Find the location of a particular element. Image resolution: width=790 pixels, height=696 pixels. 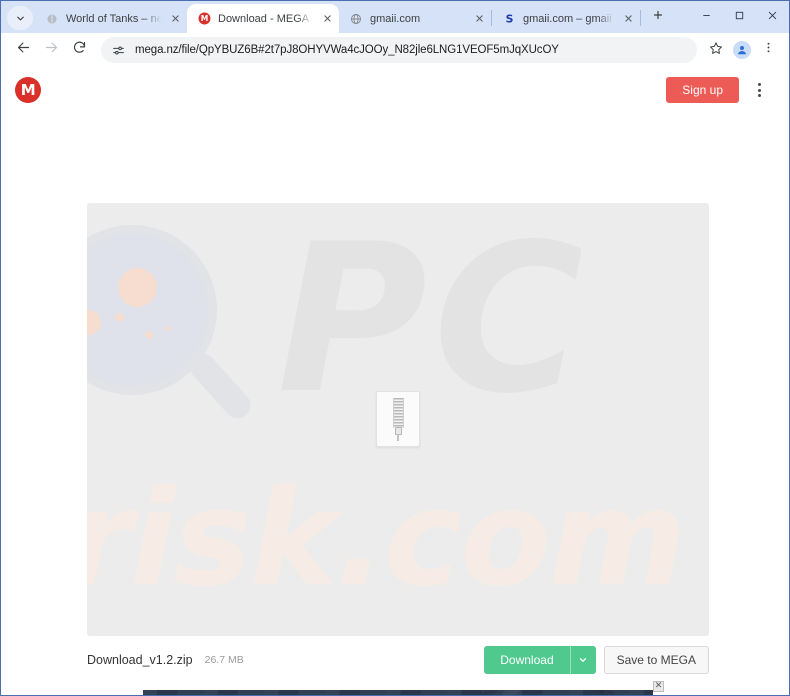

tab-search-button is located at coordinates (20, 18).